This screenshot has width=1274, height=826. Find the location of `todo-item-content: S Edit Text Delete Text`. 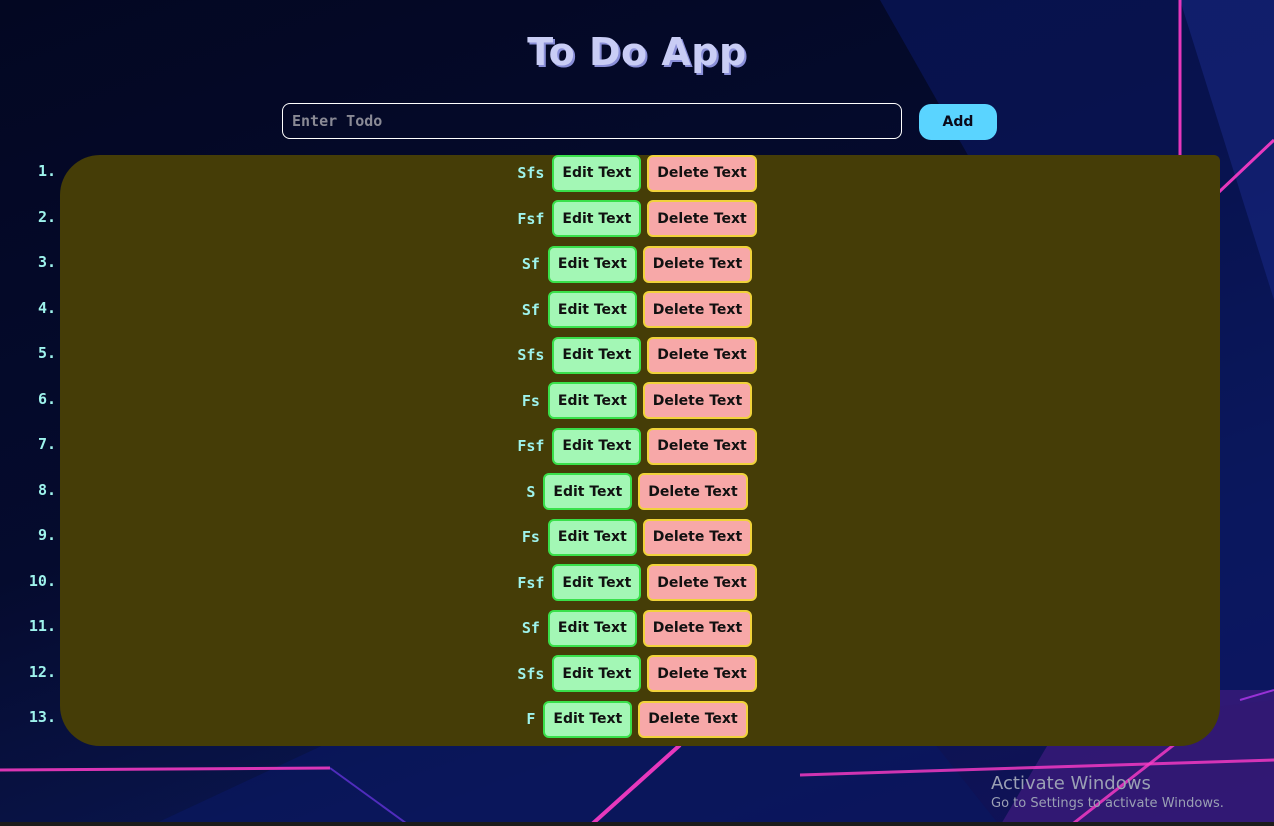

todo-item-content: S Edit Text Delete Text is located at coordinates (637, 492).